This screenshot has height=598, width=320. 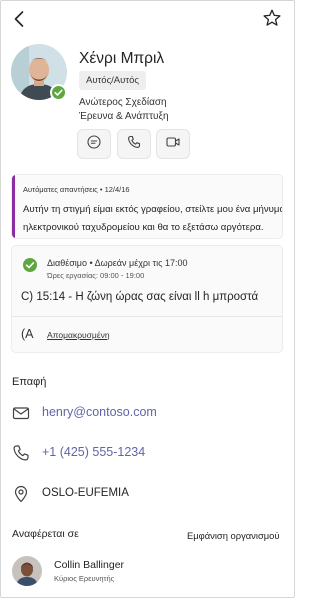 What do you see at coordinates (30, 265) in the screenshot?
I see `available-check-icon` at bounding box center [30, 265].